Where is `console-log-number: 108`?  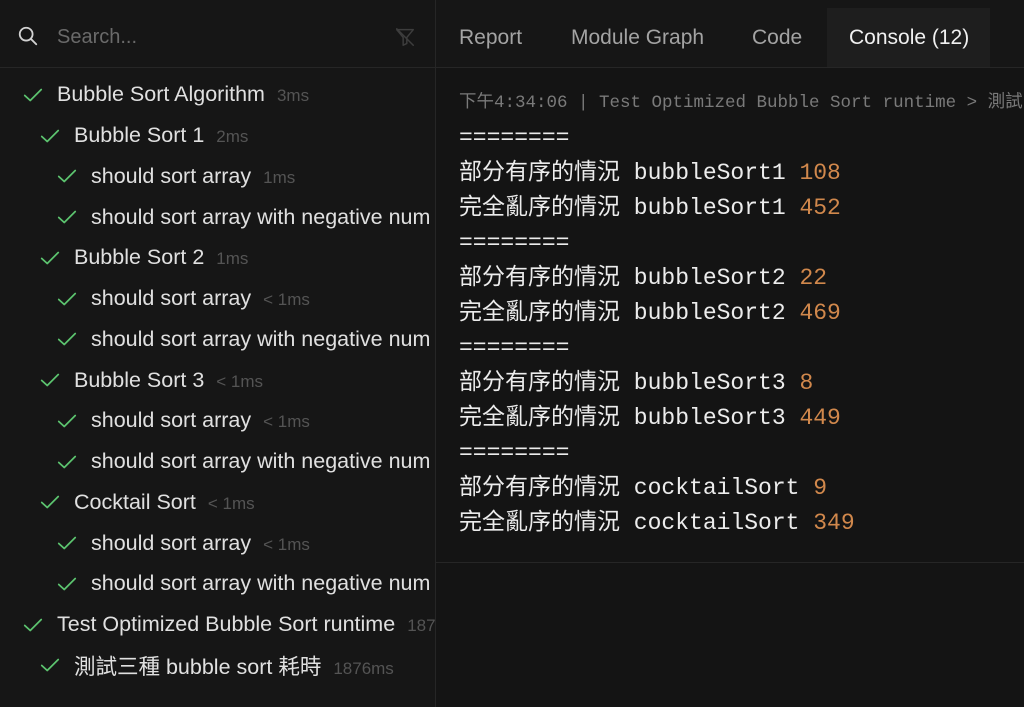 console-log-number: 108 is located at coordinates (820, 173).